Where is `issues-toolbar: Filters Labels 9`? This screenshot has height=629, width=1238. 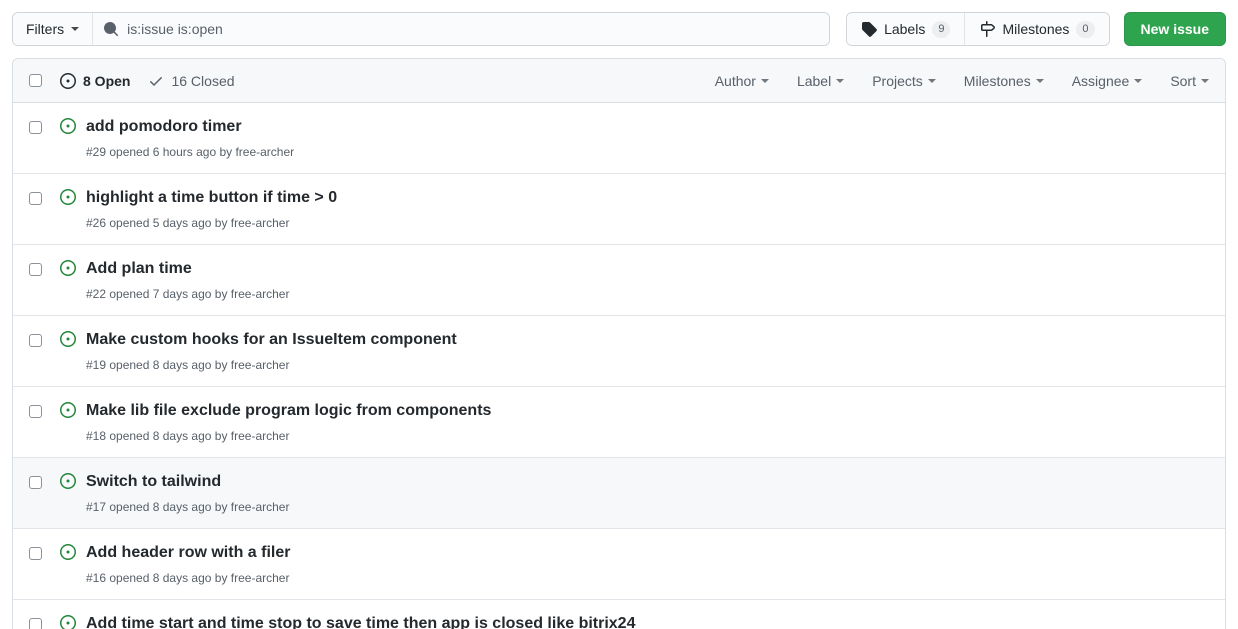
issues-toolbar: Filters Labels 9 is located at coordinates (619, 29).